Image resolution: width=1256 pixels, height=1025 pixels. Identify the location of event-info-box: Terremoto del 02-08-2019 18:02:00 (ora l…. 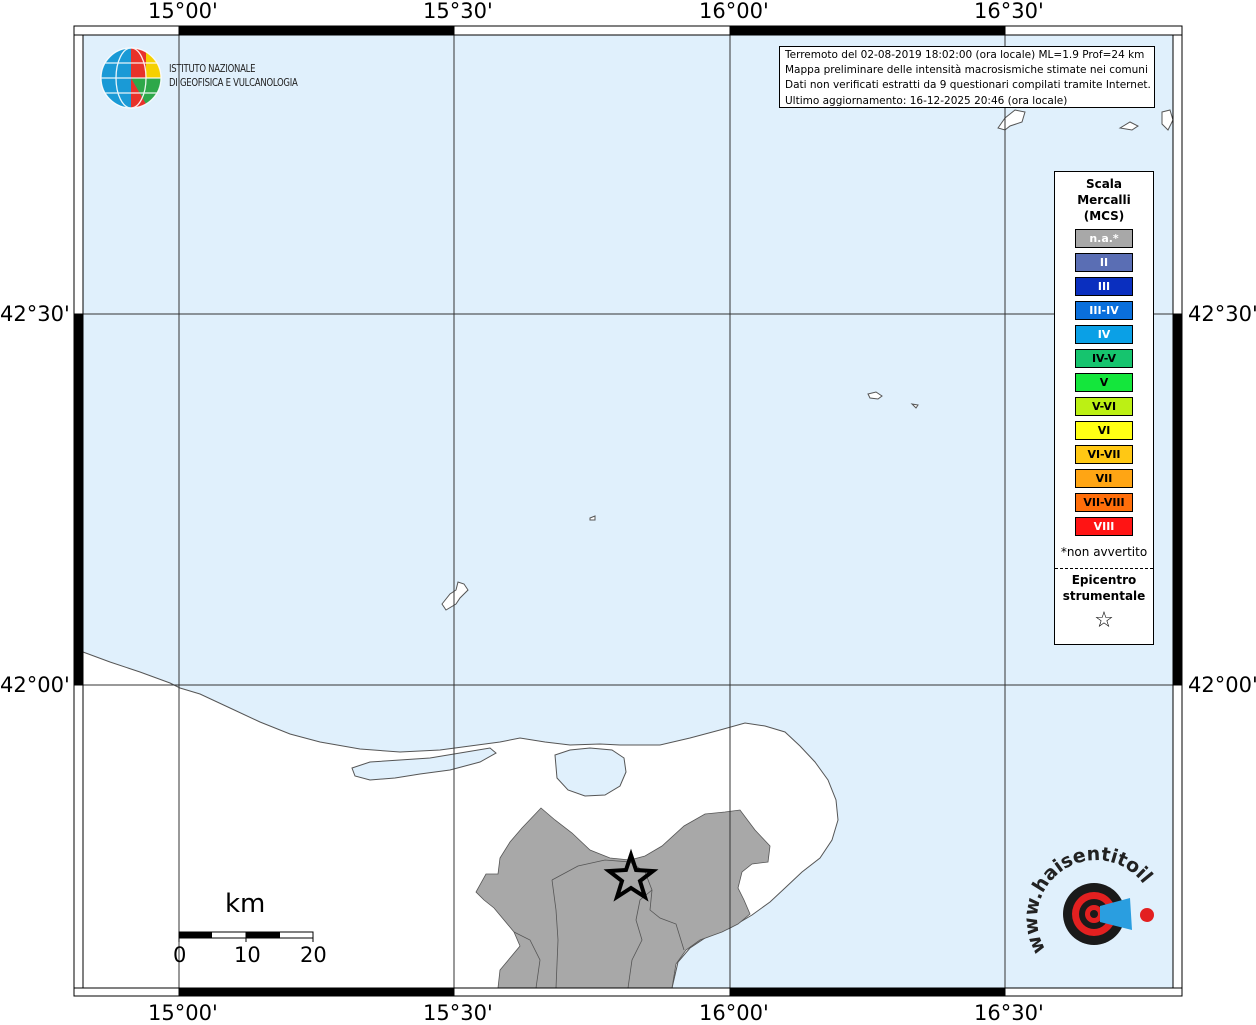
(967, 77).